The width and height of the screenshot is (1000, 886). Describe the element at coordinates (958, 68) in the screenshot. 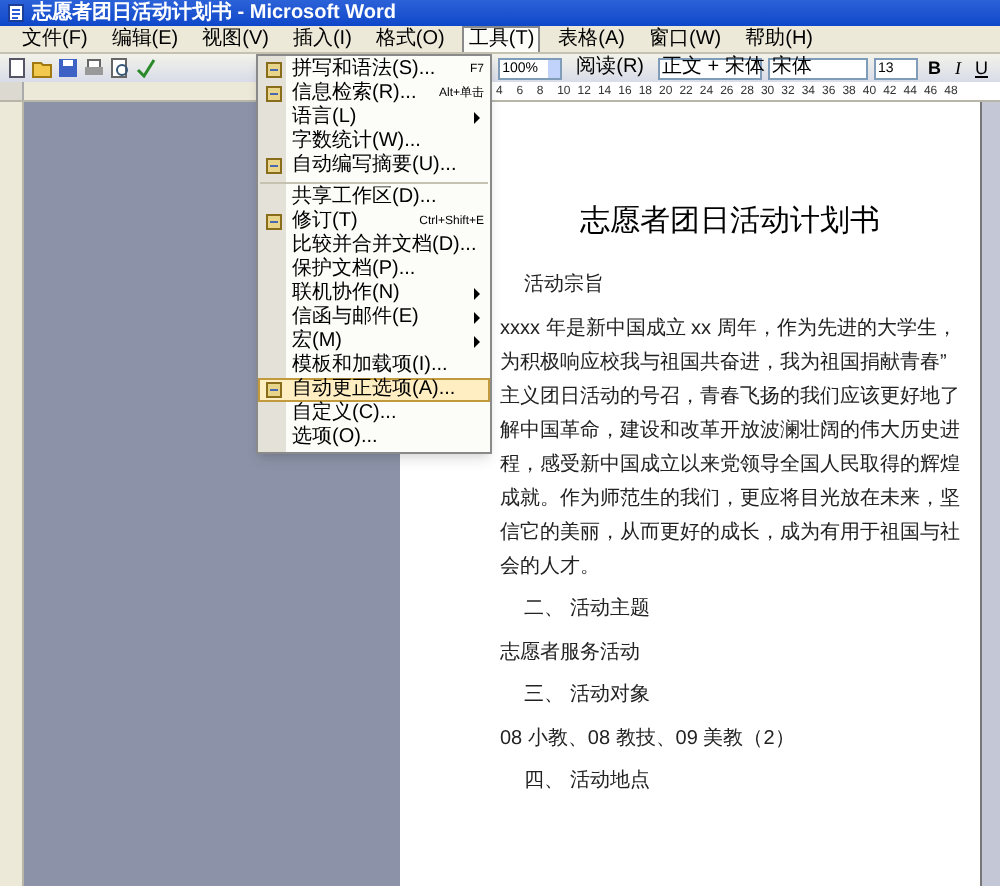

I see `italic-button: I` at that location.